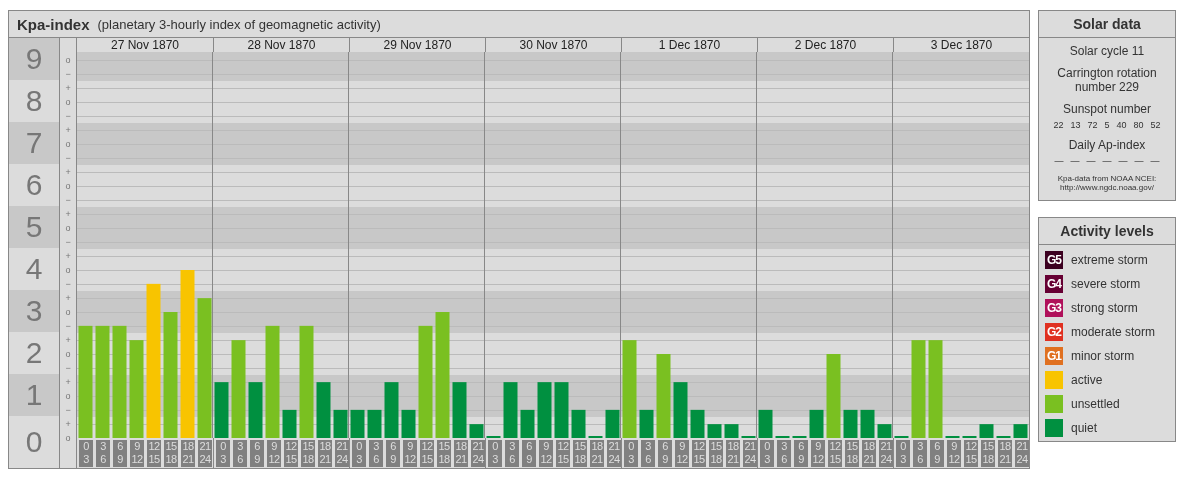 The width and height of the screenshot is (1184, 480). I want to click on ap-index-heading: Daily Ap-index, so click(1107, 145).